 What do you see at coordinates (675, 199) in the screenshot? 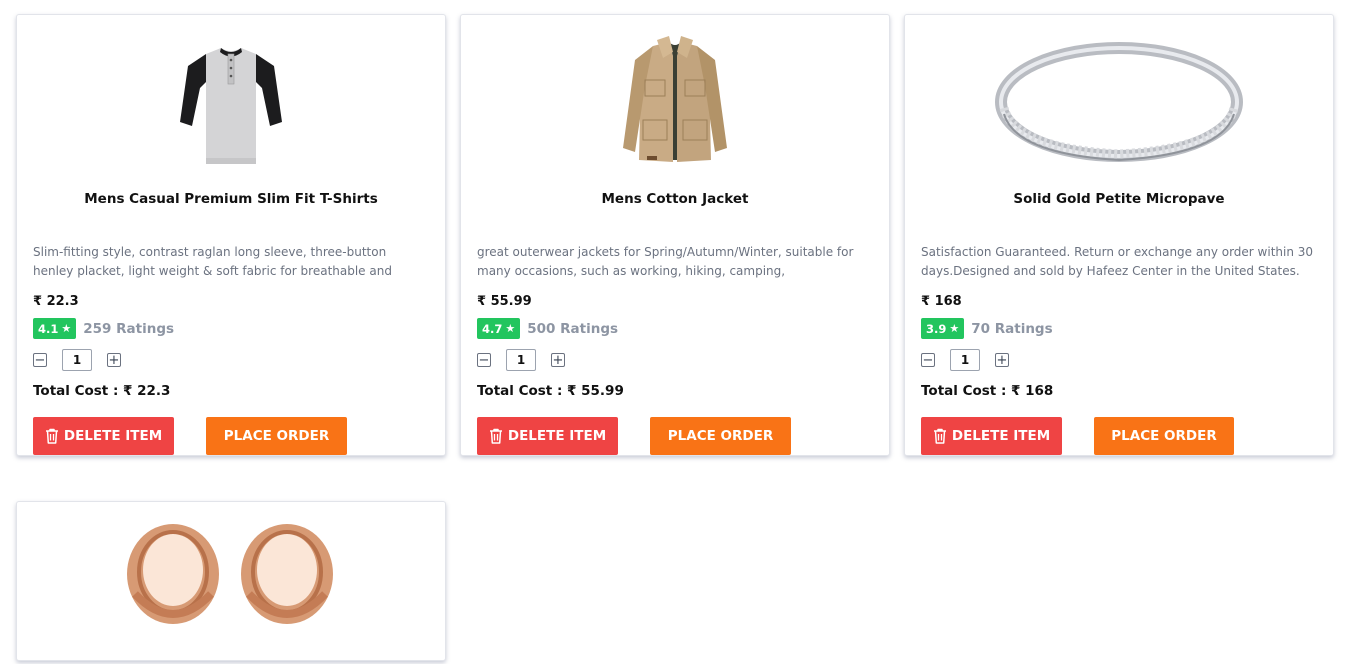
I see `product-title: Mens Cotton Jacket` at bounding box center [675, 199].